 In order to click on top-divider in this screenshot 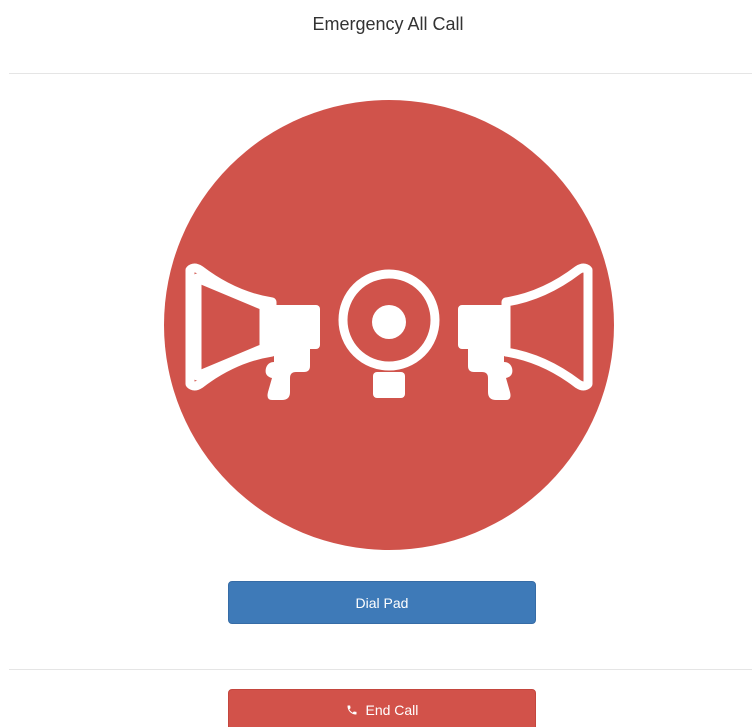, I will do `click(380, 73)`.